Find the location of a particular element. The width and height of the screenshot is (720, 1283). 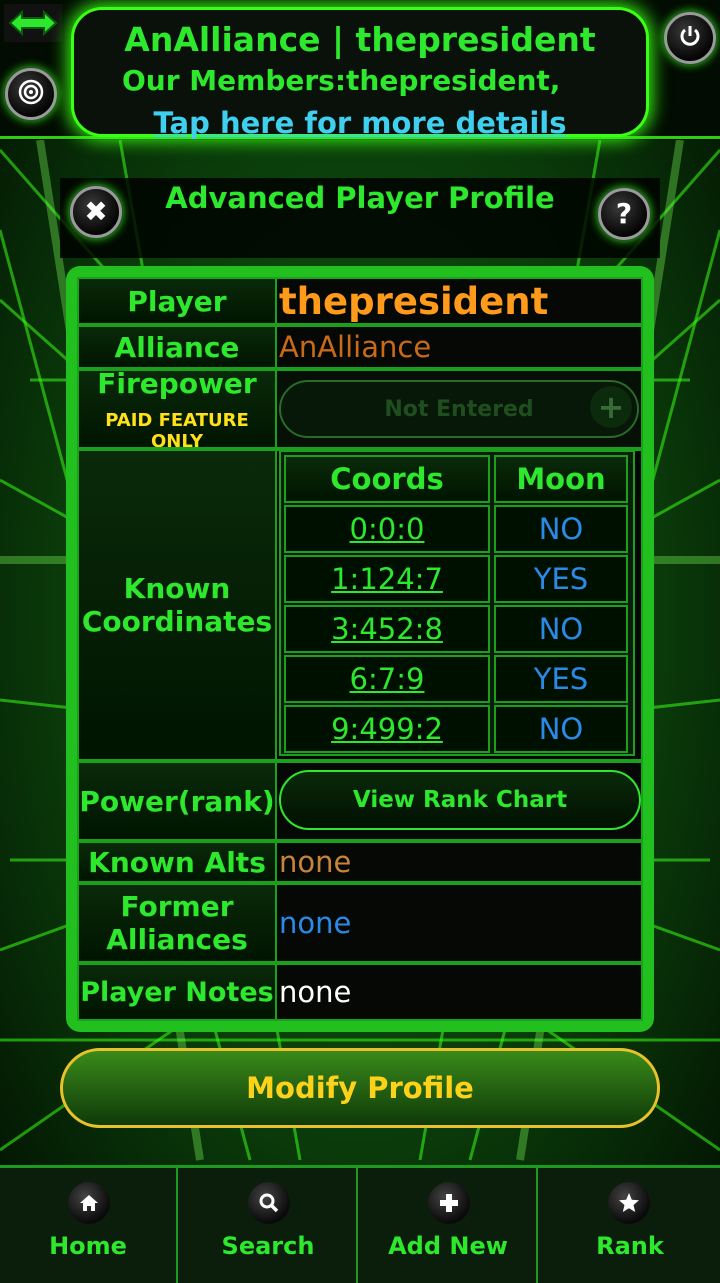

former-label-line2: Alliances is located at coordinates (177, 939).